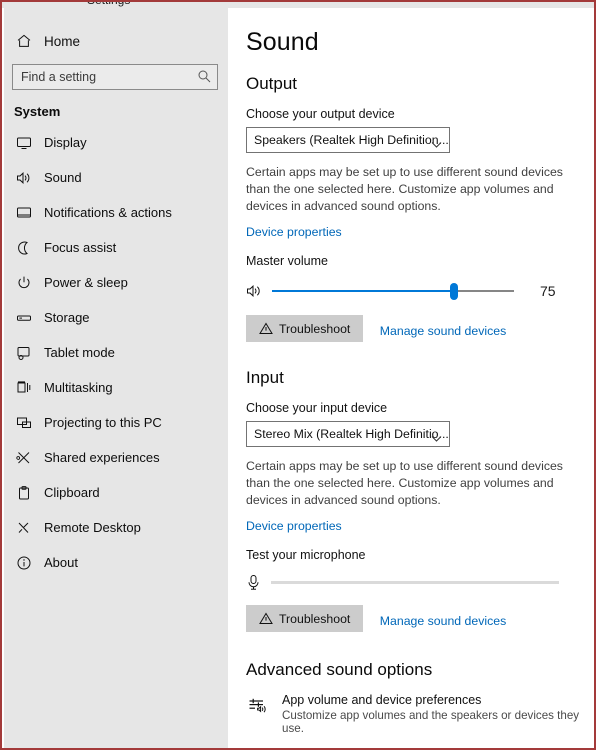 This screenshot has width=596, height=750. I want to click on sidebar-item-home: Home, so click(116, 41).